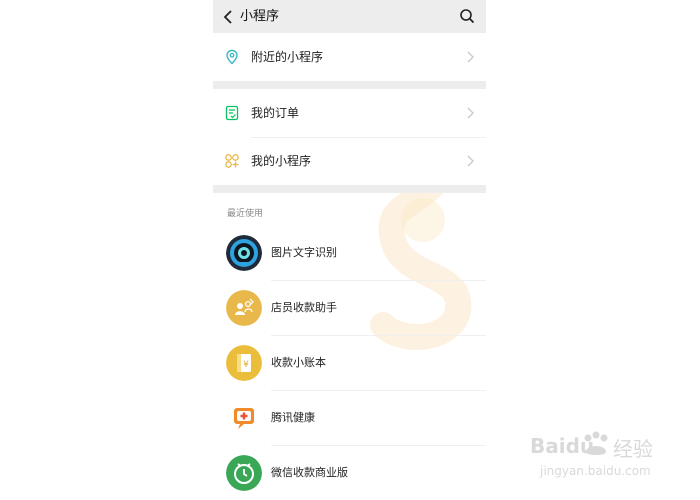  I want to click on recent-app-item: 店员收款助手, so click(349, 308).